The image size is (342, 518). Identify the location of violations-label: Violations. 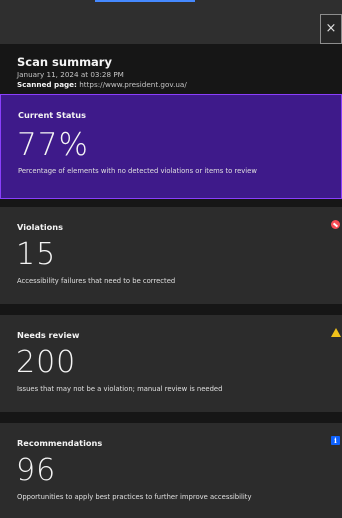
(40, 227).